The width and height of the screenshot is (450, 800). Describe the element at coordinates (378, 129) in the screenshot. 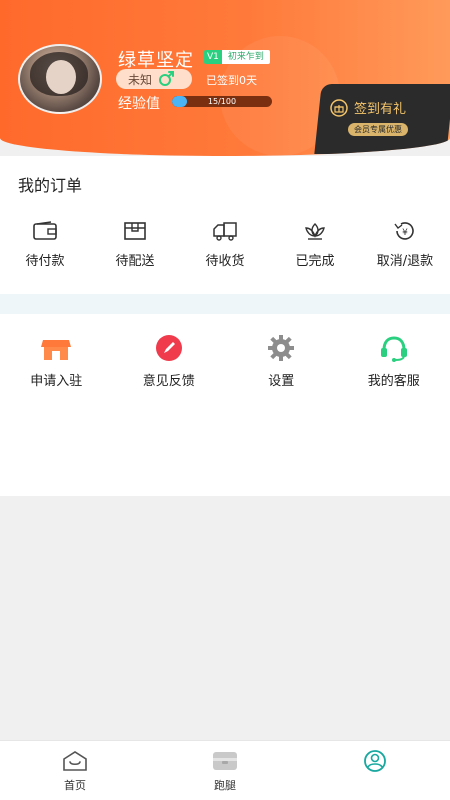

I see `checkin-subtitle: 会员专属优惠` at that location.